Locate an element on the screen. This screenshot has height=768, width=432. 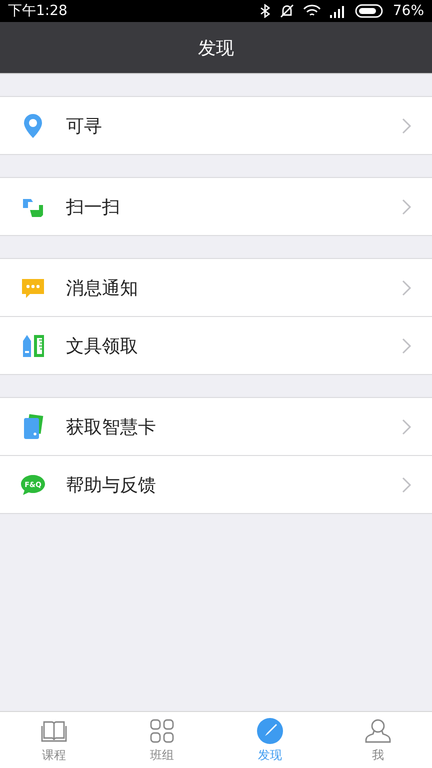
status-time: 下午1:28 is located at coordinates (38, 11).